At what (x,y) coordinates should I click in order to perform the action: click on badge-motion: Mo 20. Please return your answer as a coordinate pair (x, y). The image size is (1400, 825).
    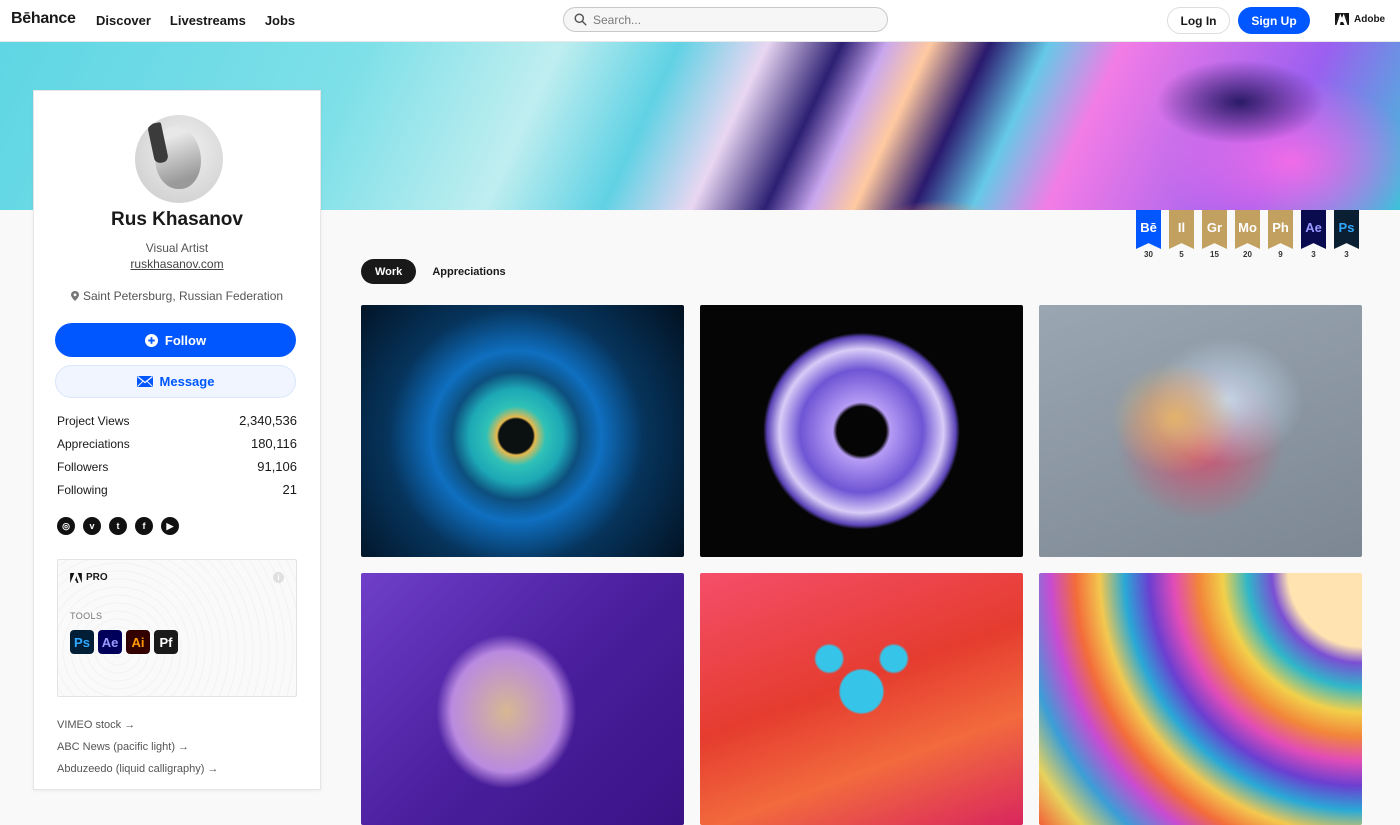
    Looking at the image, I should click on (1247, 234).